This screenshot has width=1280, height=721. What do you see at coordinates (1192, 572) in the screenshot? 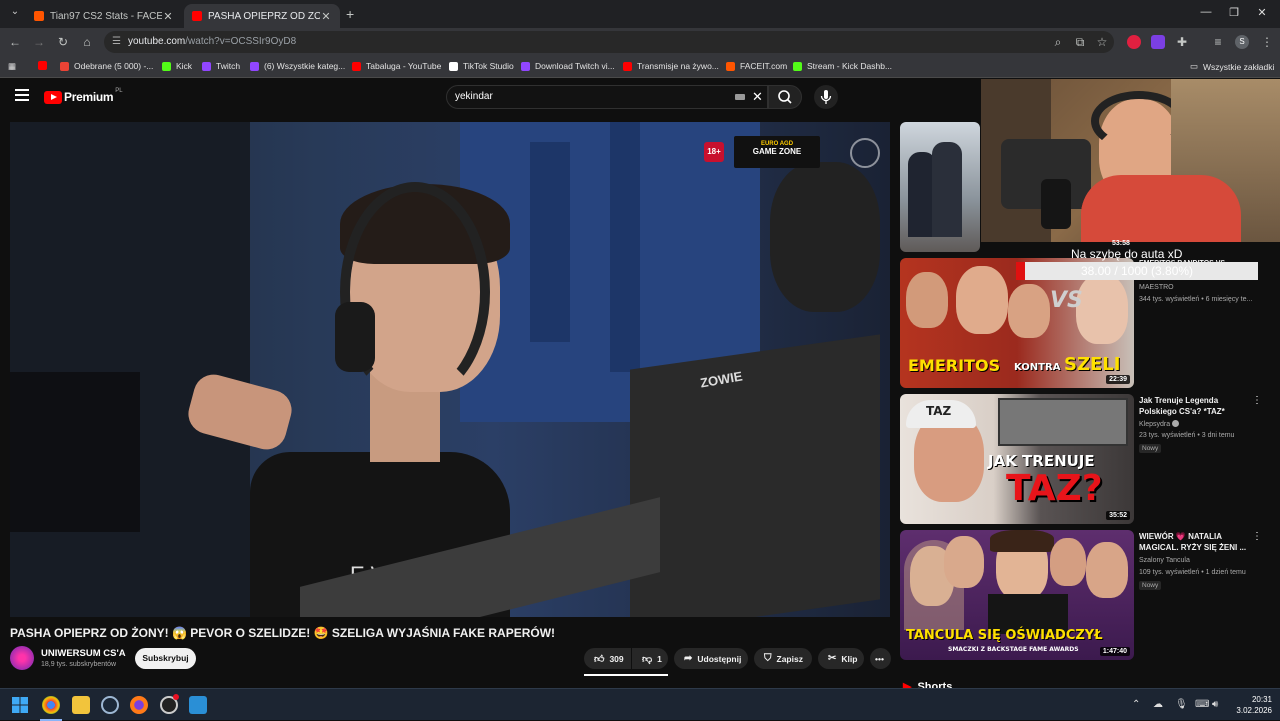
I see `recommendation-stats: 109 tys. wyświetleń • 1 dzień temu` at bounding box center [1192, 572].